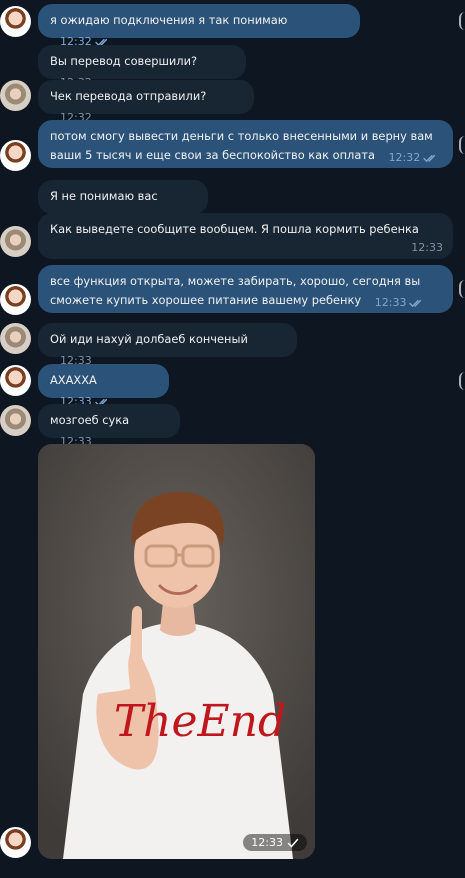 This screenshot has width=465, height=878. I want to click on message-text: Ой иди нахуй долбаеб конченый, so click(149, 339).